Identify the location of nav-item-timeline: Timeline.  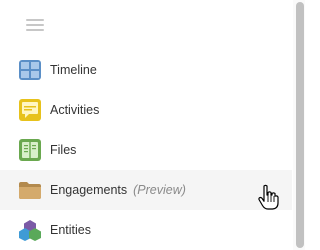
(146, 70).